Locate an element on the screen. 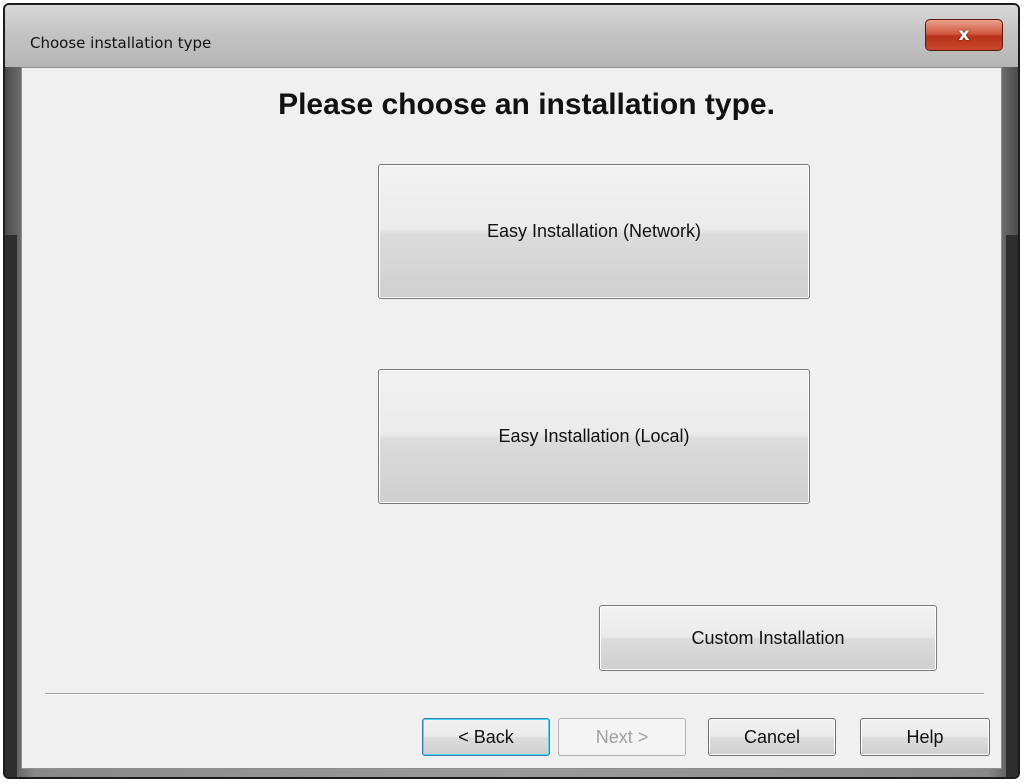  custom-installation-label: Custom Installation is located at coordinates (768, 637).